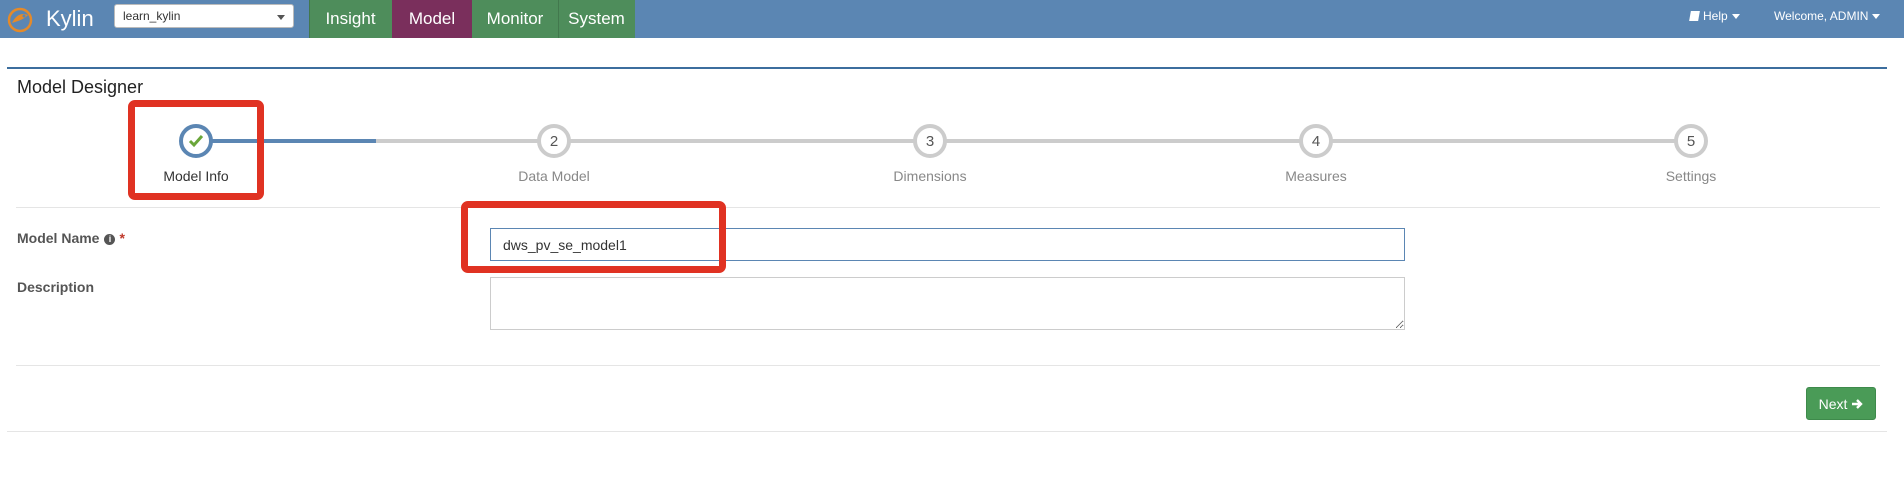 This screenshot has height=481, width=1904. I want to click on step-number: 2, so click(554, 141).